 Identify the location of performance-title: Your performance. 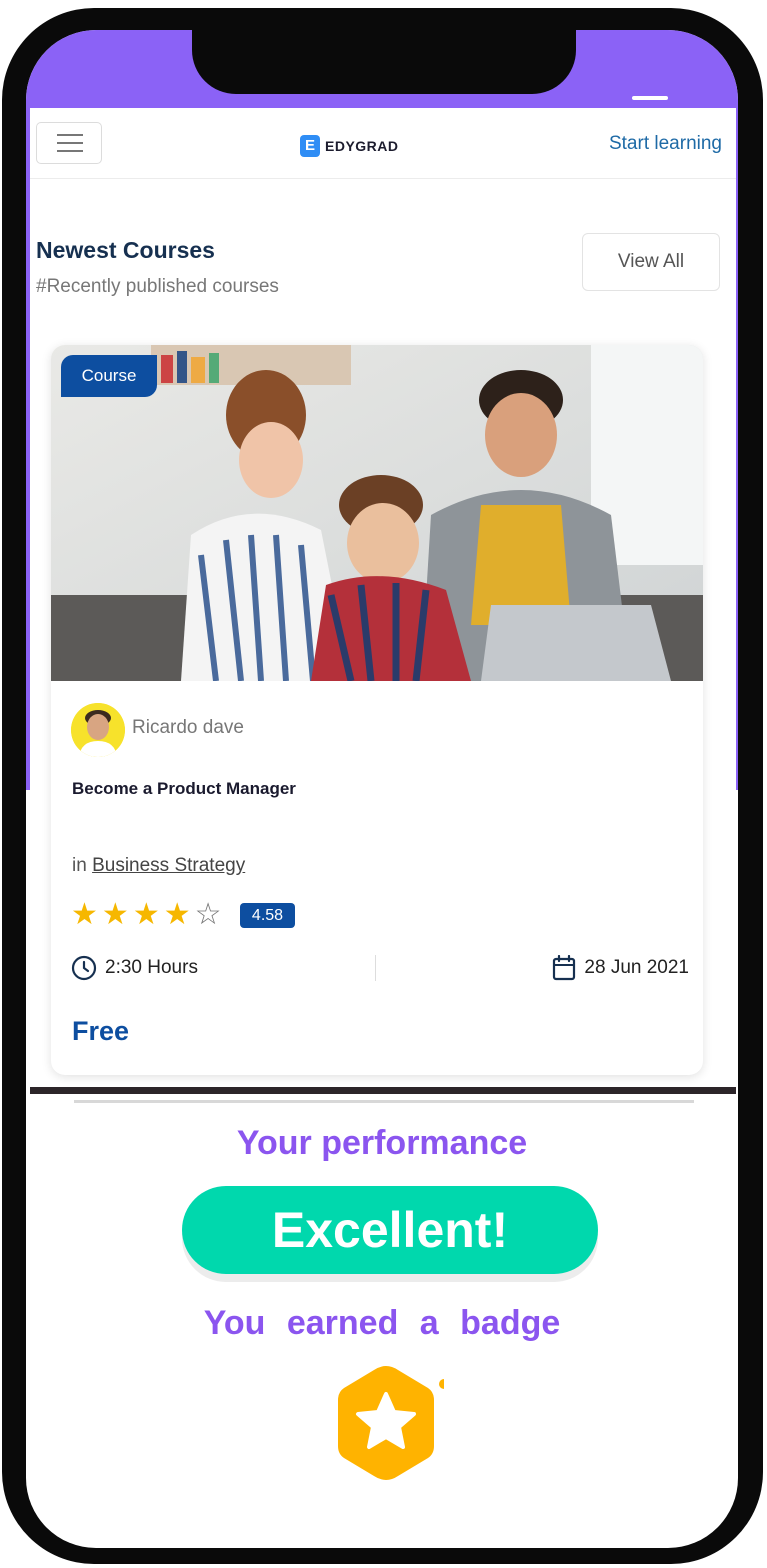
(382, 1143).